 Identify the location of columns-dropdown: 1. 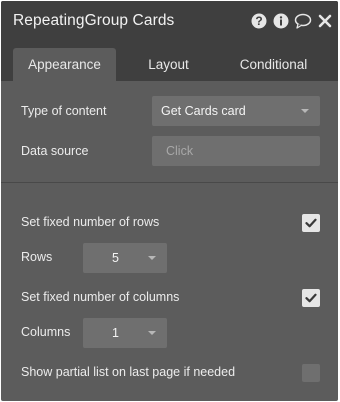
(125, 333).